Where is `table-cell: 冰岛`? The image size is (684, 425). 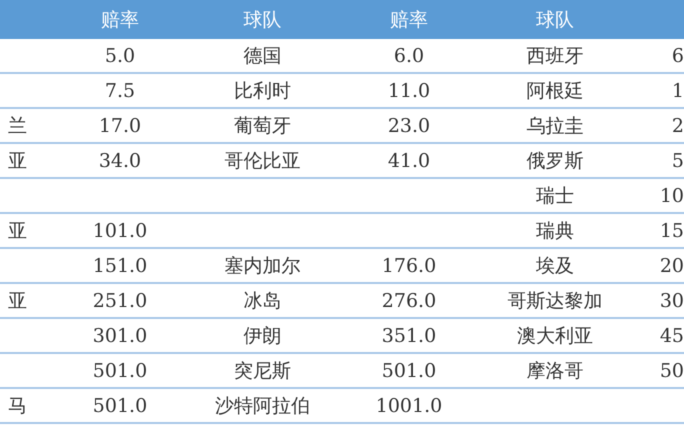
table-cell: 冰岛 is located at coordinates (263, 301).